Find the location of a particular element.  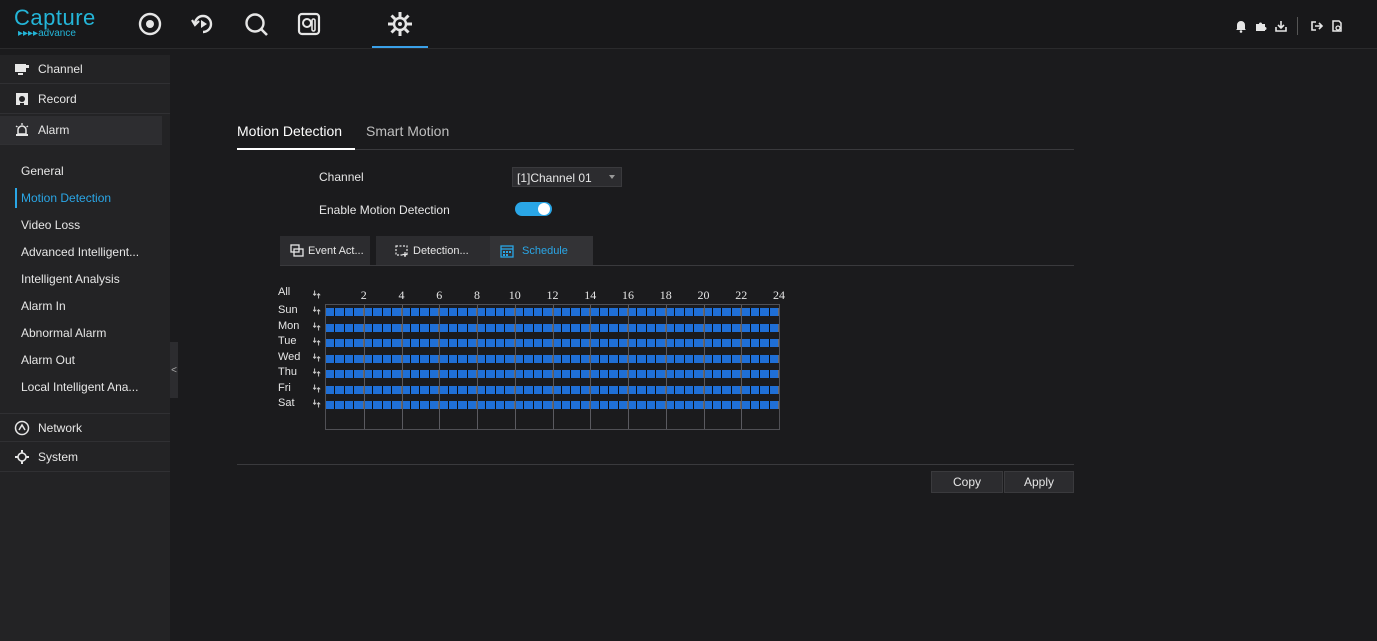

info-icon is located at coordinates (1337, 26).